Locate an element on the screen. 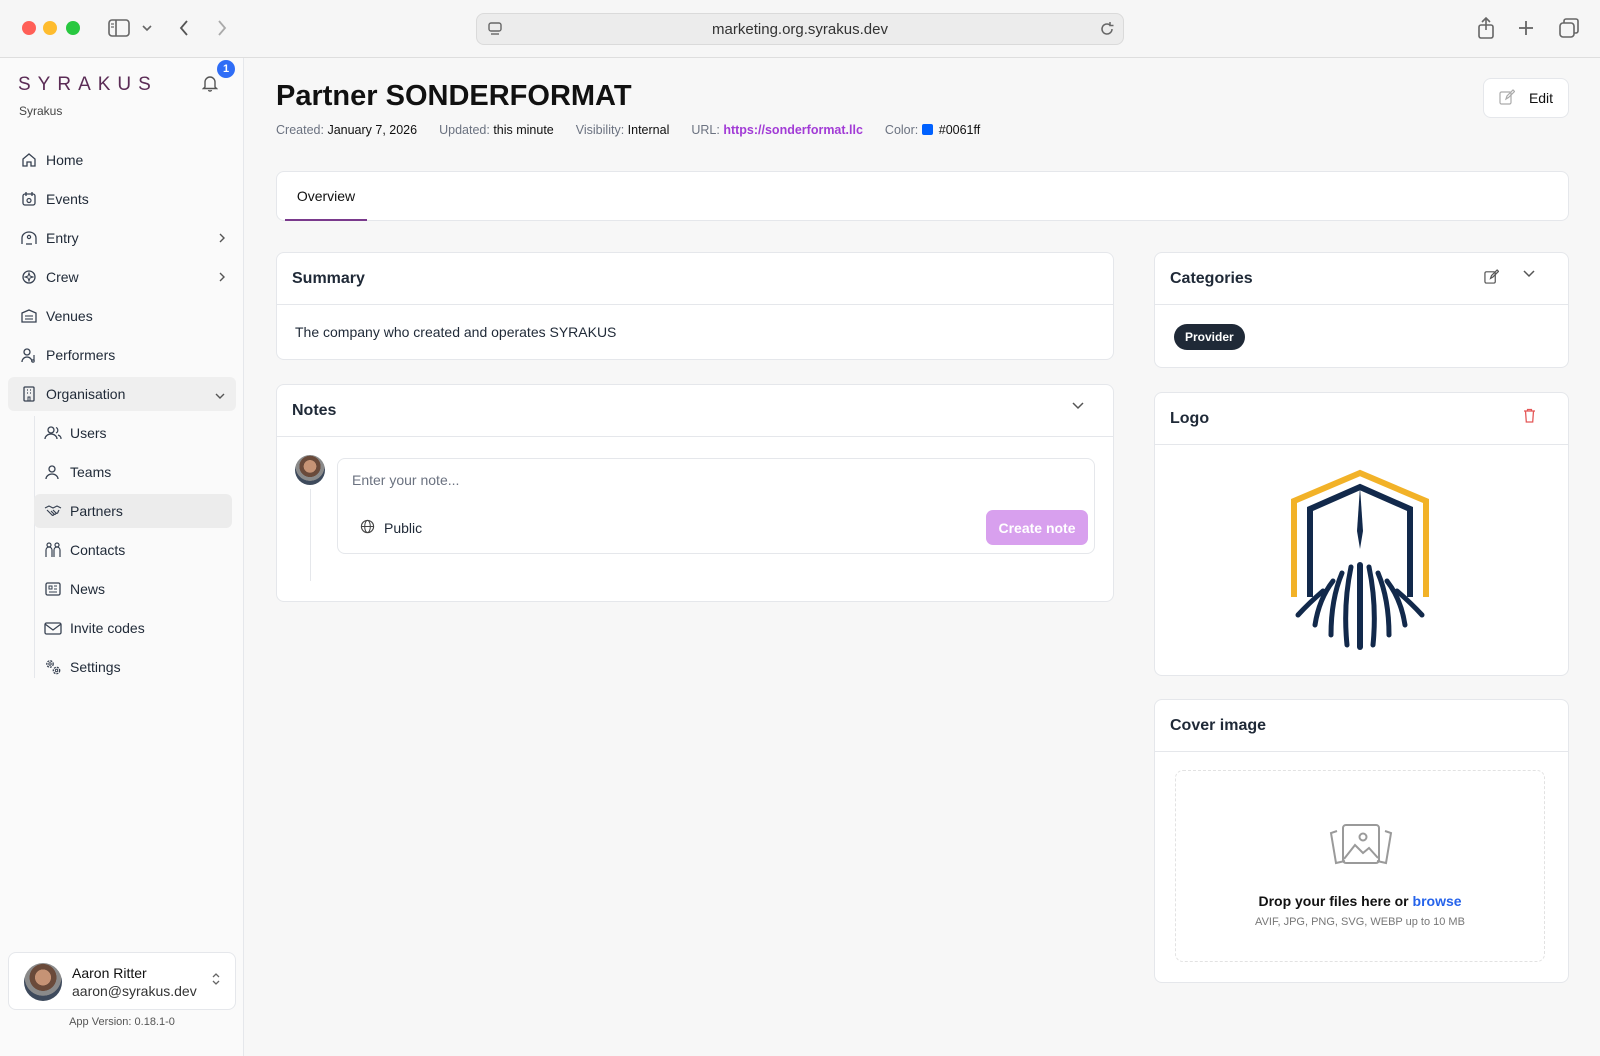  chevron-up-down-icon is located at coordinates (216, 981).